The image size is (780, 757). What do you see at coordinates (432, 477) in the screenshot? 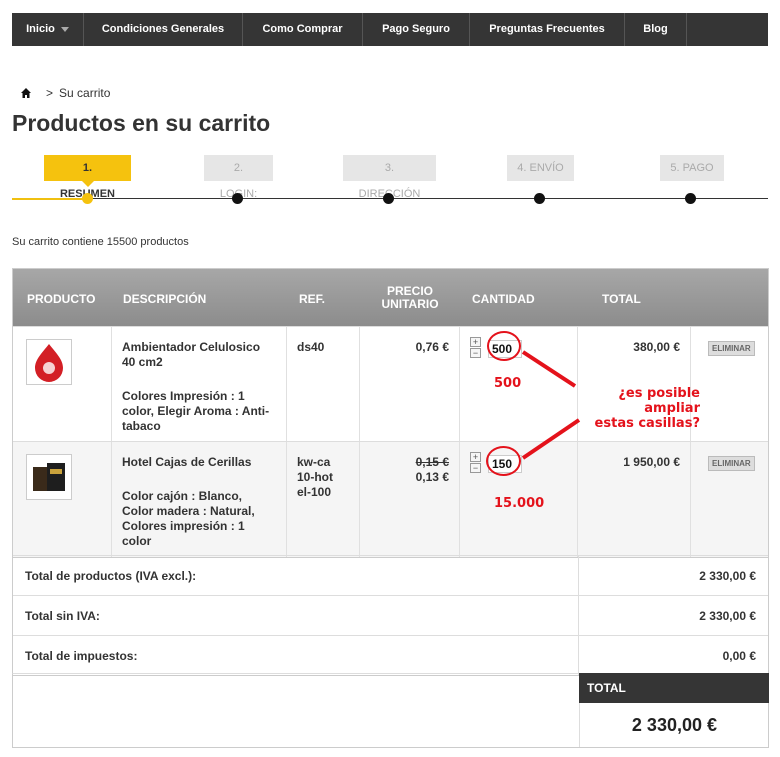
I see `unit-price: 0,13 €` at bounding box center [432, 477].